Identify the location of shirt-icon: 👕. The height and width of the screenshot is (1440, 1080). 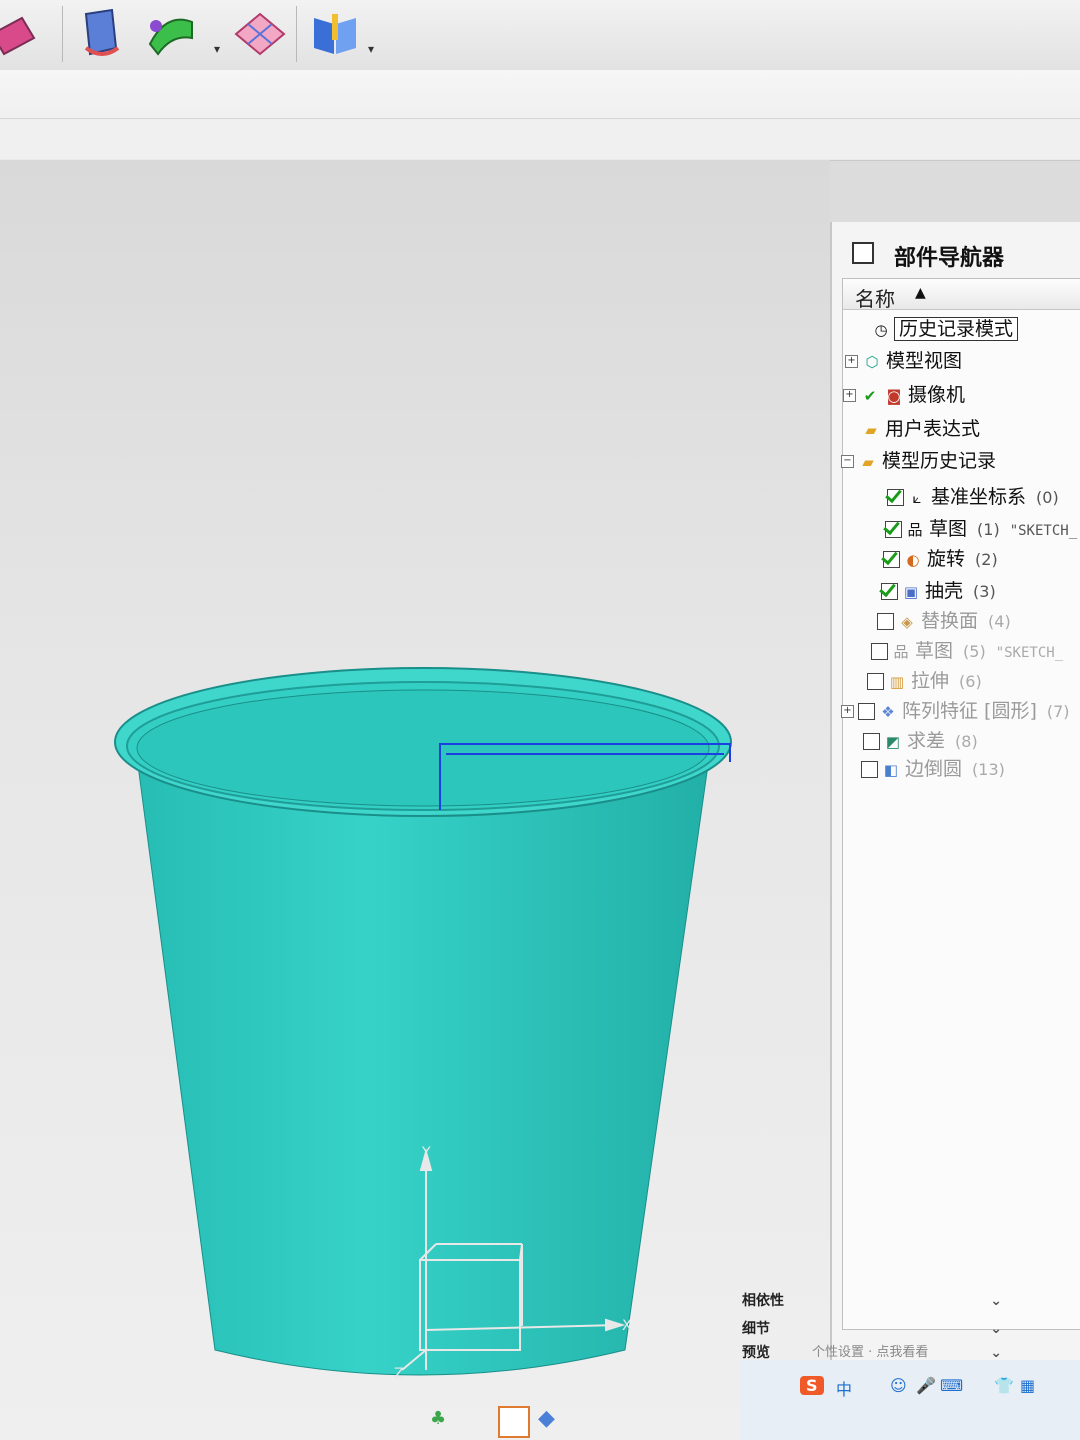
(1004, 1385).